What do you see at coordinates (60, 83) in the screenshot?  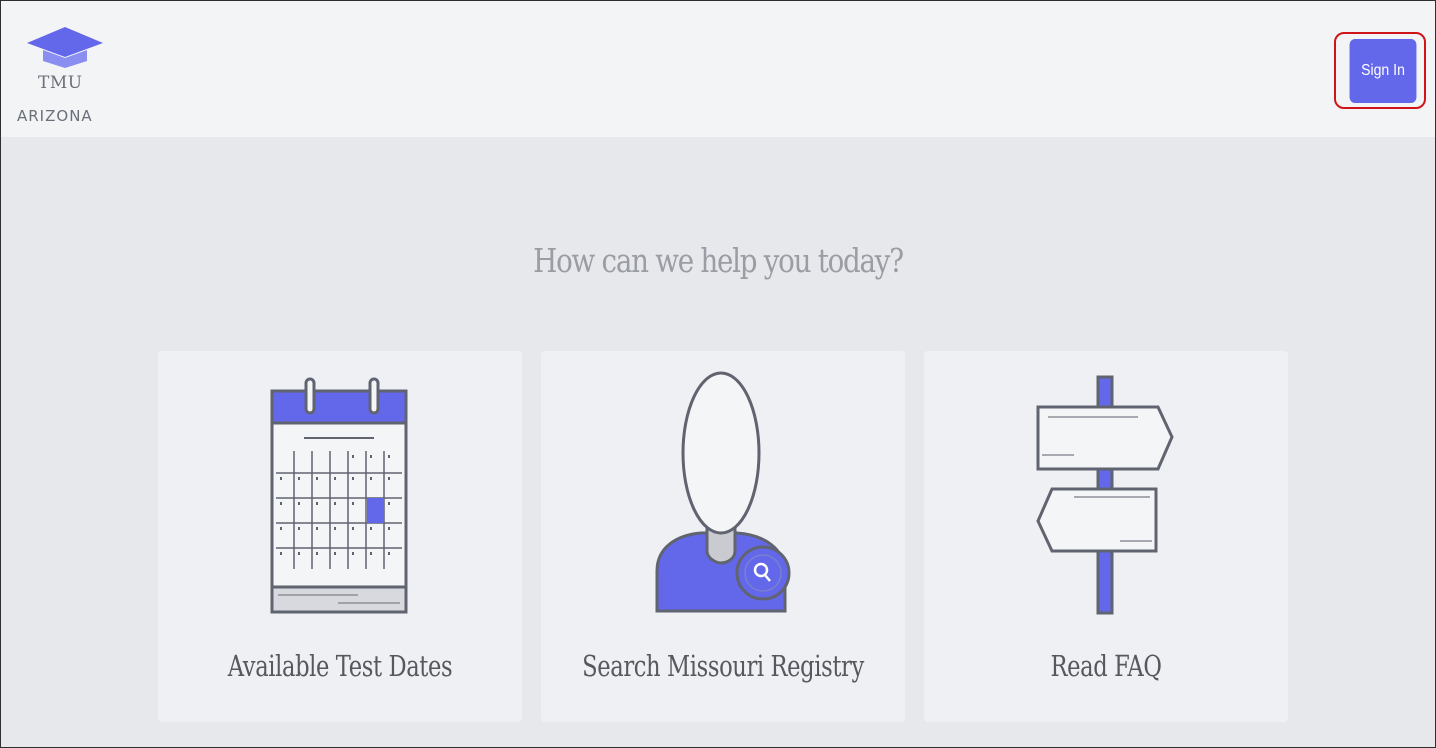 I see `logo-abbr: TMU` at bounding box center [60, 83].